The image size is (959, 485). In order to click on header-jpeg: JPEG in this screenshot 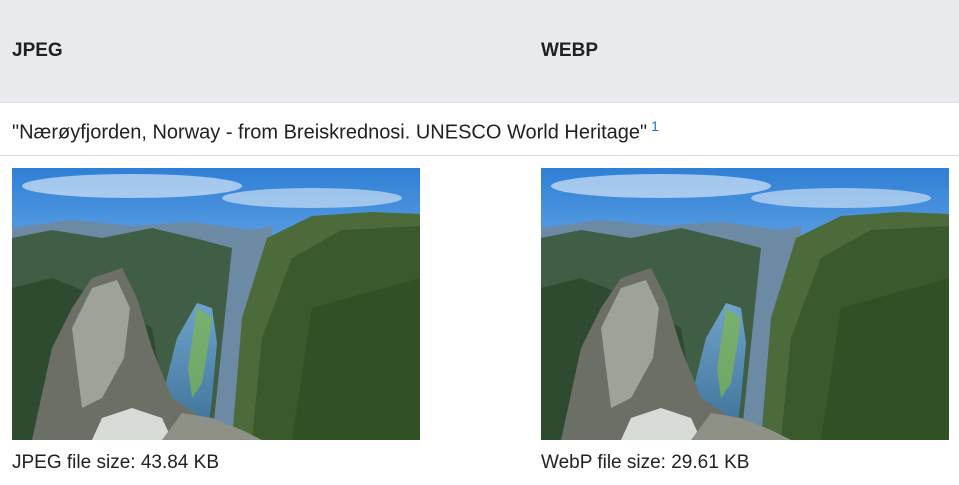, I will do `click(37, 50)`.